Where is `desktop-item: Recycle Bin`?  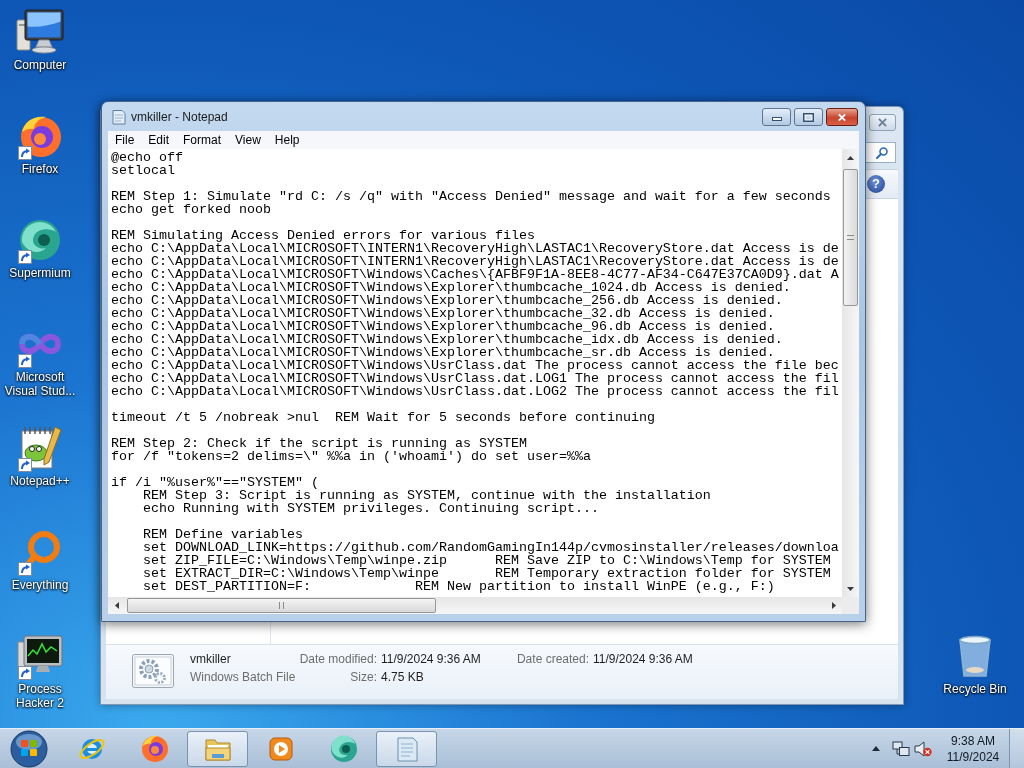 desktop-item: Recycle Bin is located at coordinates (975, 664).